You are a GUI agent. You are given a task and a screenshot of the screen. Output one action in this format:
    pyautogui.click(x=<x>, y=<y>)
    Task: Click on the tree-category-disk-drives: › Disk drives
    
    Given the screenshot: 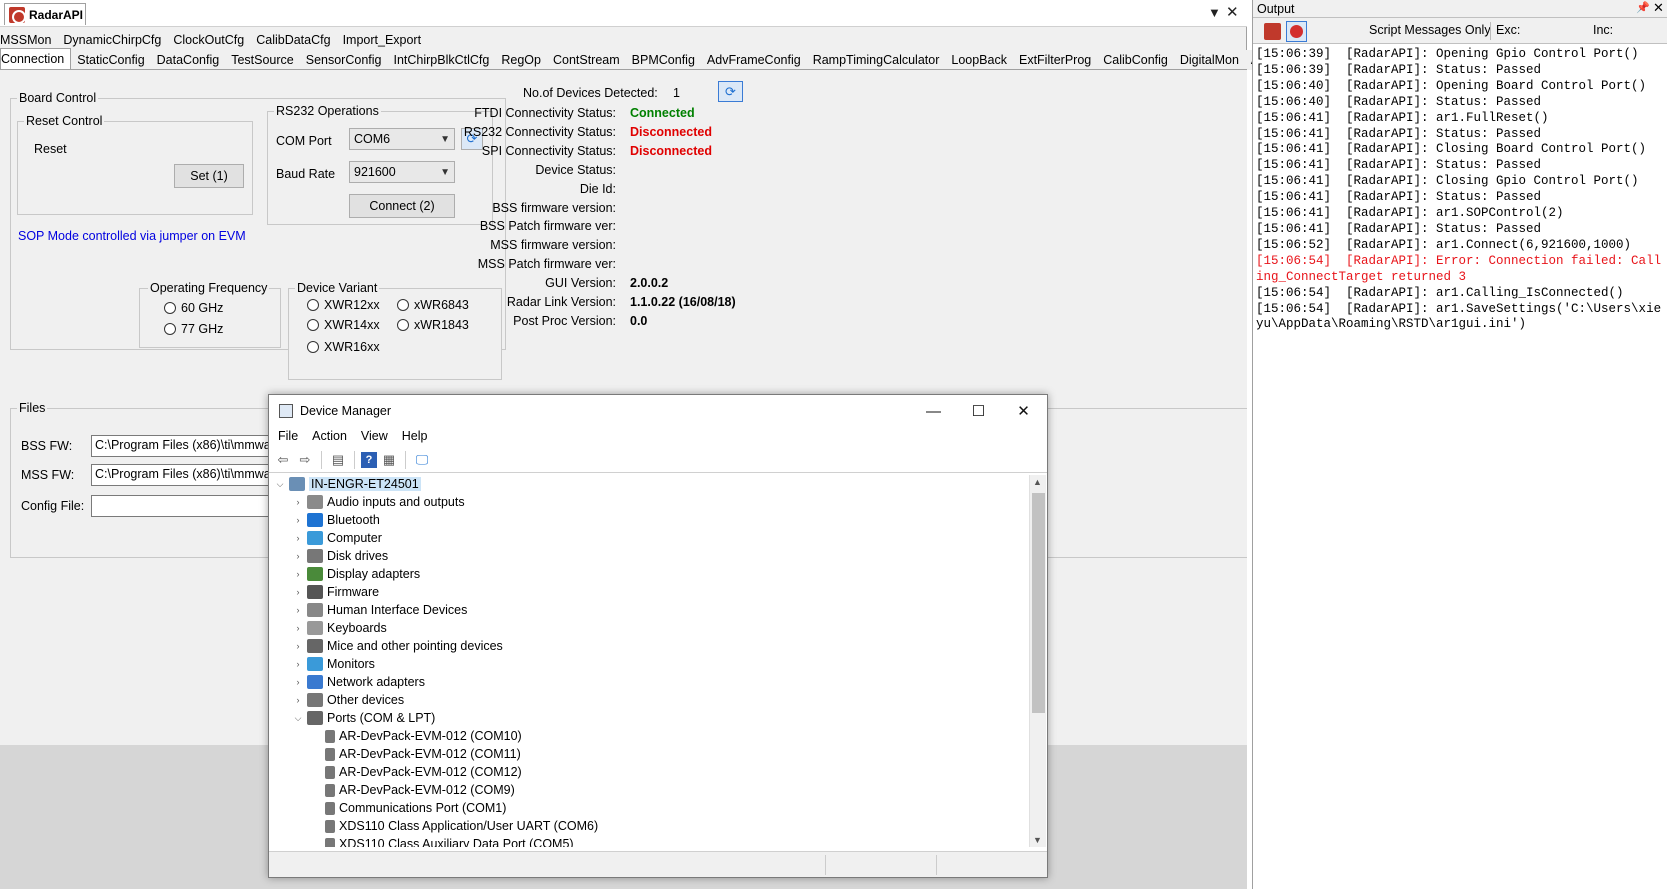 What is the action you would take?
    pyautogui.click(x=339, y=556)
    